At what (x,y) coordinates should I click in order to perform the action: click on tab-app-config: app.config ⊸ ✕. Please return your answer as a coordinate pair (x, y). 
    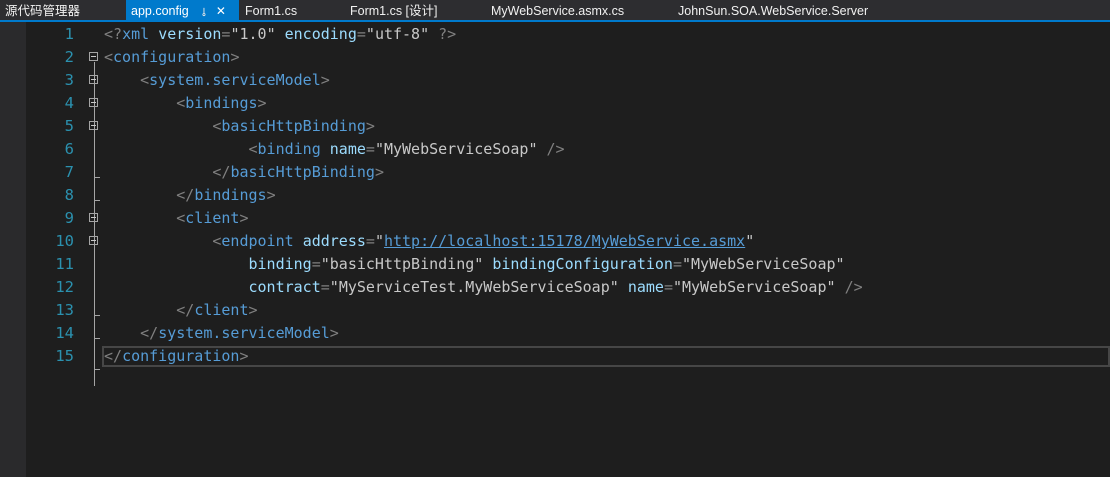
    Looking at the image, I should click on (182, 11).